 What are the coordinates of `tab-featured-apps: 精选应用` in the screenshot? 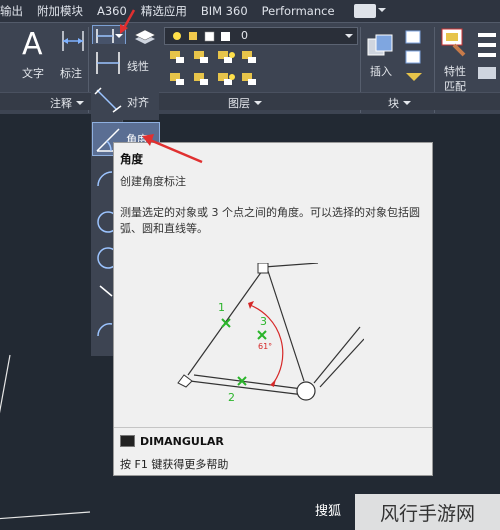 It's located at (164, 11).